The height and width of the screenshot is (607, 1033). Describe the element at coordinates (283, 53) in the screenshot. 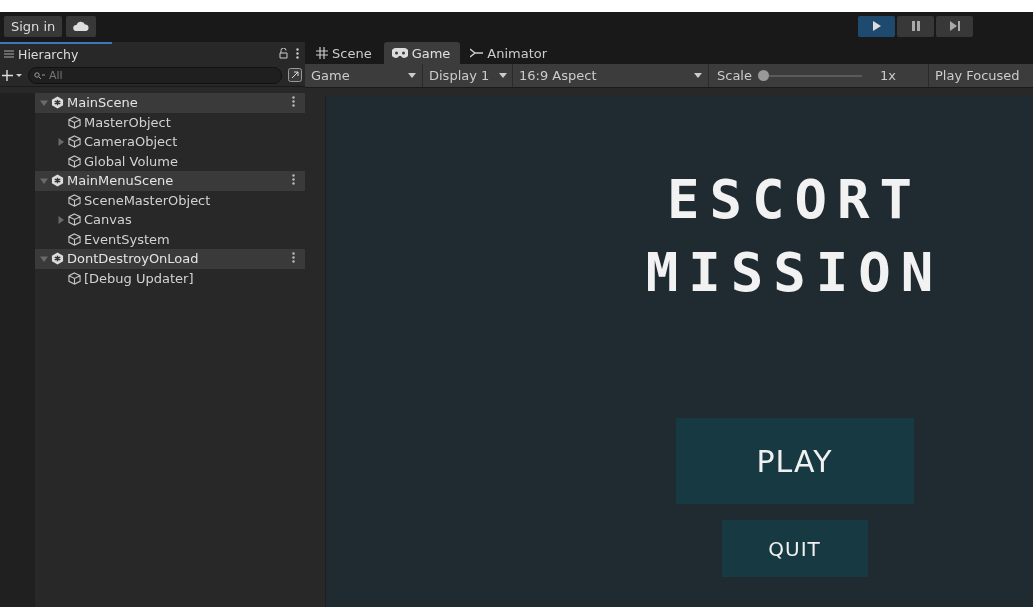

I see `lock-icon` at that location.